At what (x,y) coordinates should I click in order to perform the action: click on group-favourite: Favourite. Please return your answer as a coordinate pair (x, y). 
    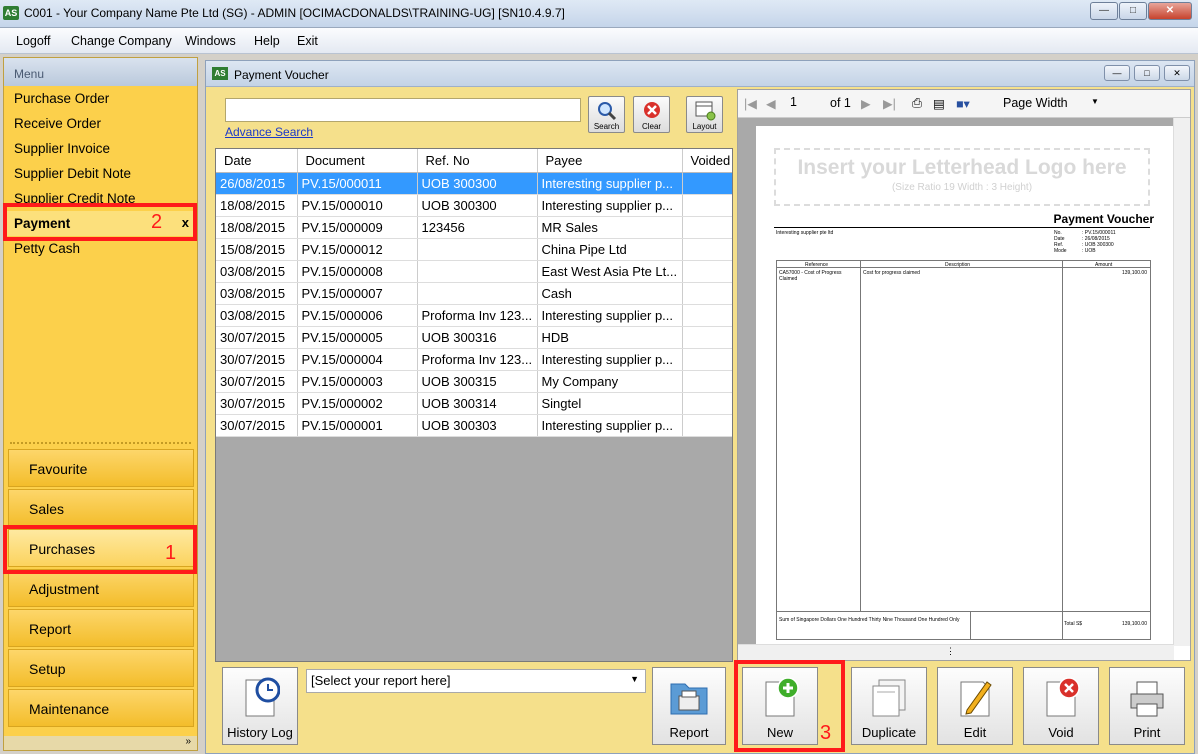
    Looking at the image, I should click on (101, 468).